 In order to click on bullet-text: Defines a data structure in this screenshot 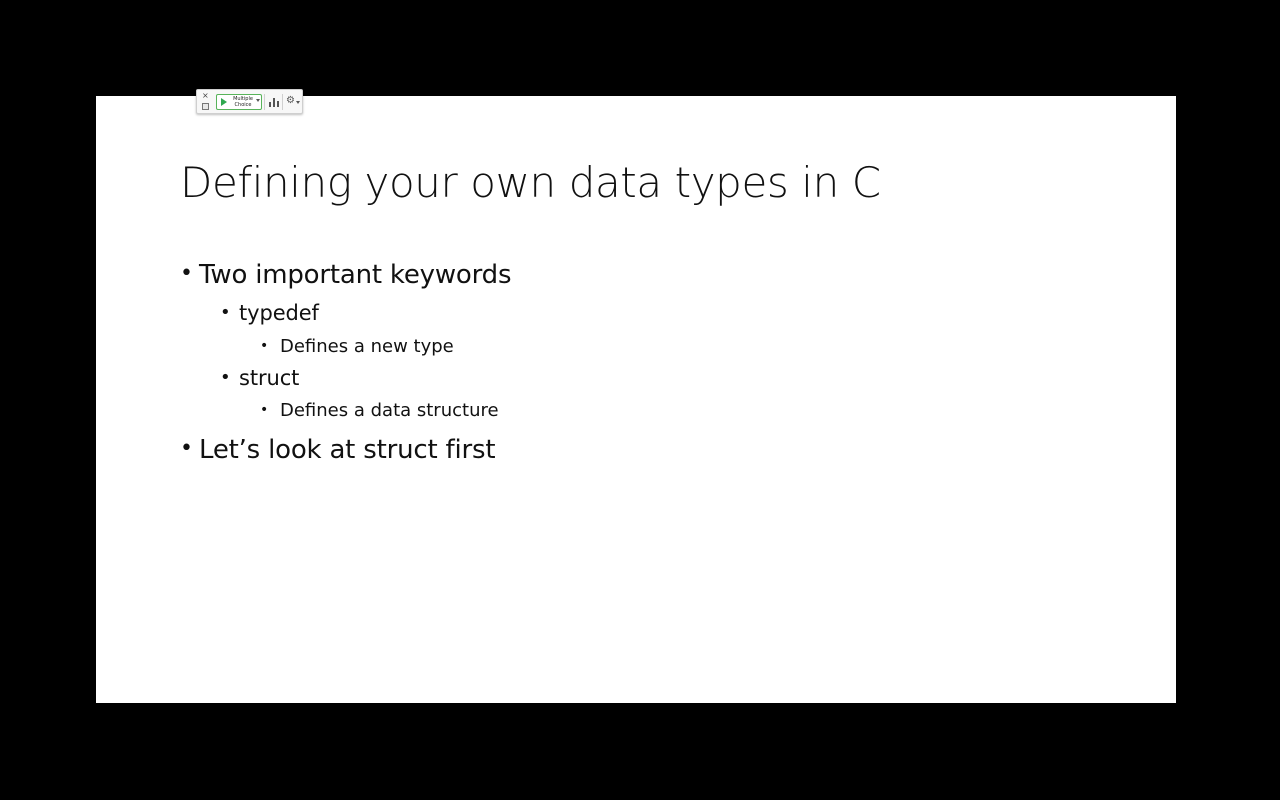, I will do `click(389, 410)`.